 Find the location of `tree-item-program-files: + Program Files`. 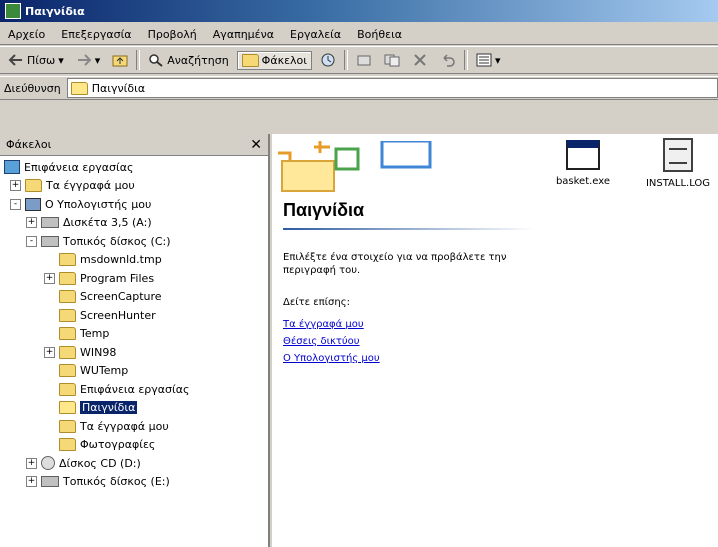

tree-item-program-files: + Program Files is located at coordinates (134, 278).